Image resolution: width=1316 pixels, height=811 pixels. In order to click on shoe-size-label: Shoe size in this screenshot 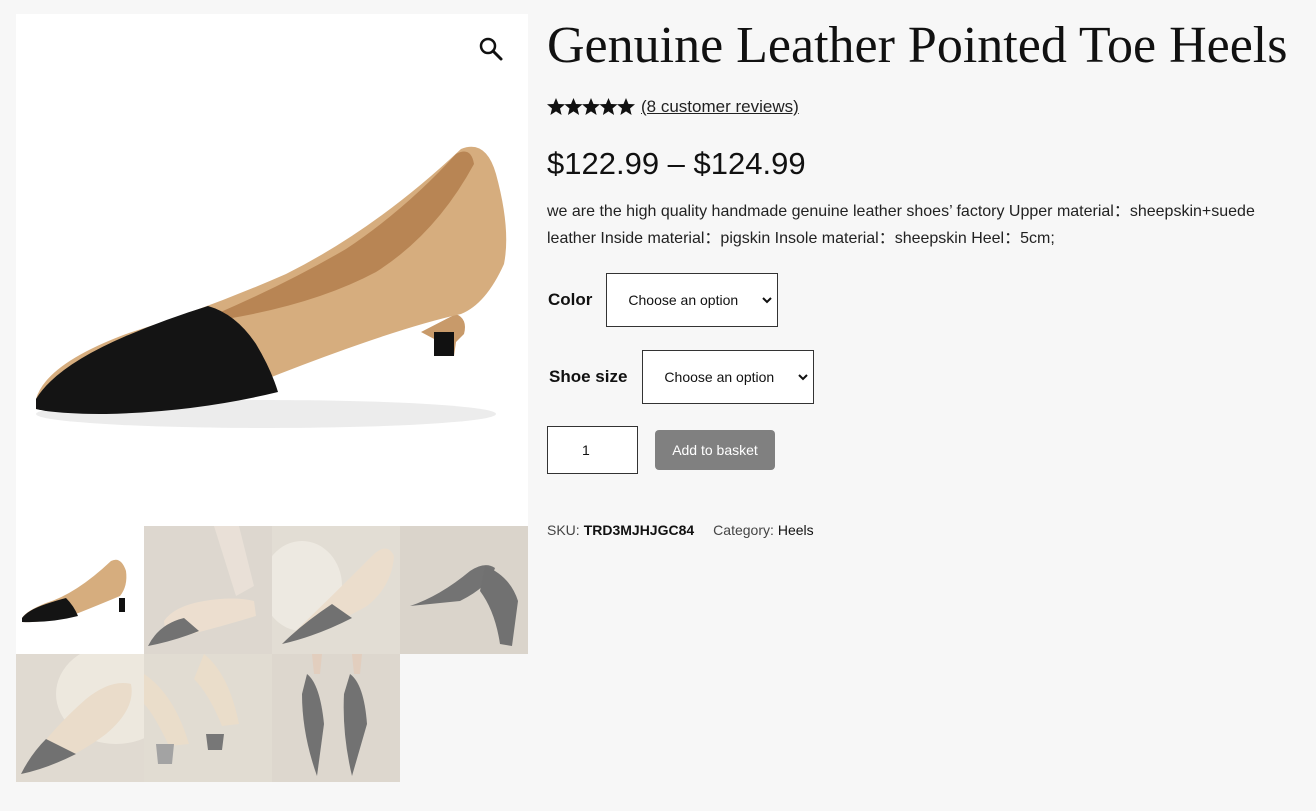, I will do `click(588, 376)`.